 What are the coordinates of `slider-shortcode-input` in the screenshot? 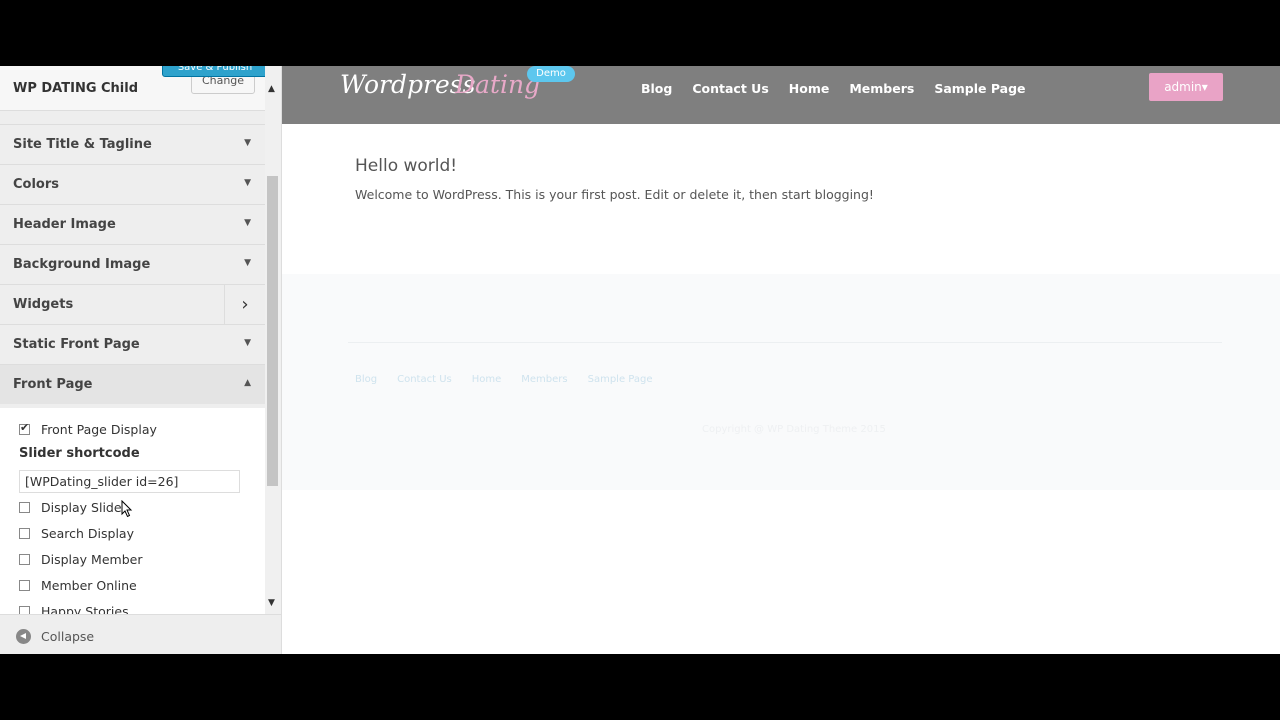 It's located at (129, 481).